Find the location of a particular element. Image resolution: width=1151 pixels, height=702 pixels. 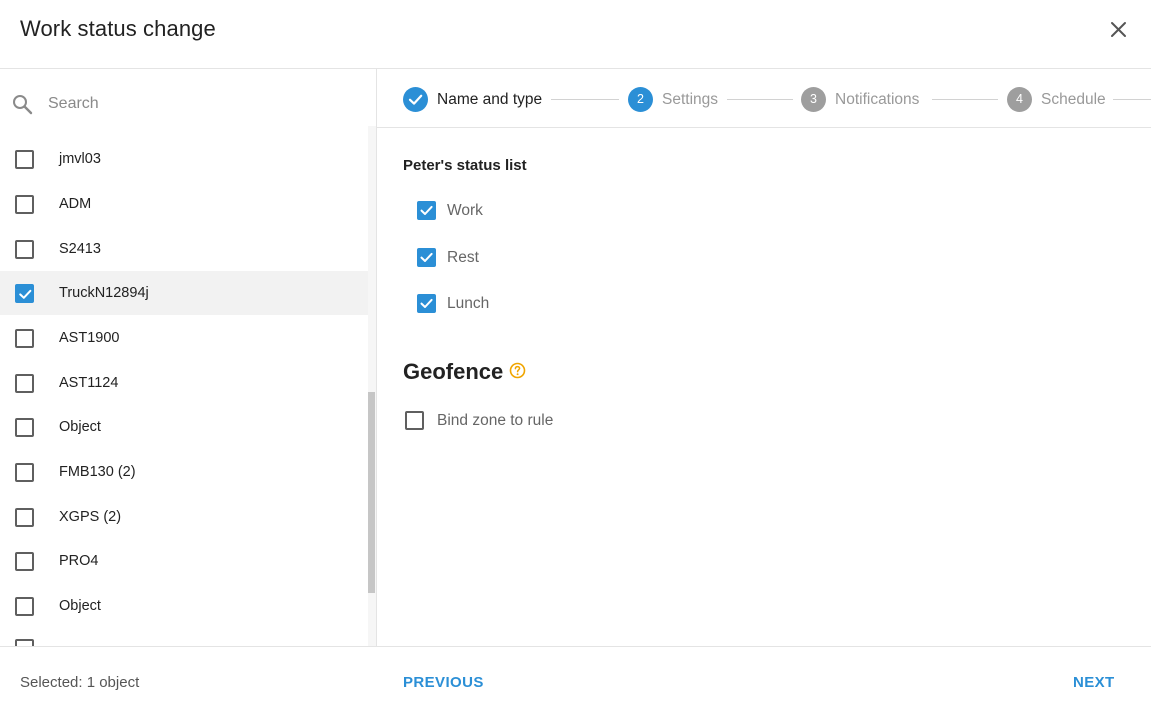

status-option-rest: Rest is located at coordinates (567, 258).